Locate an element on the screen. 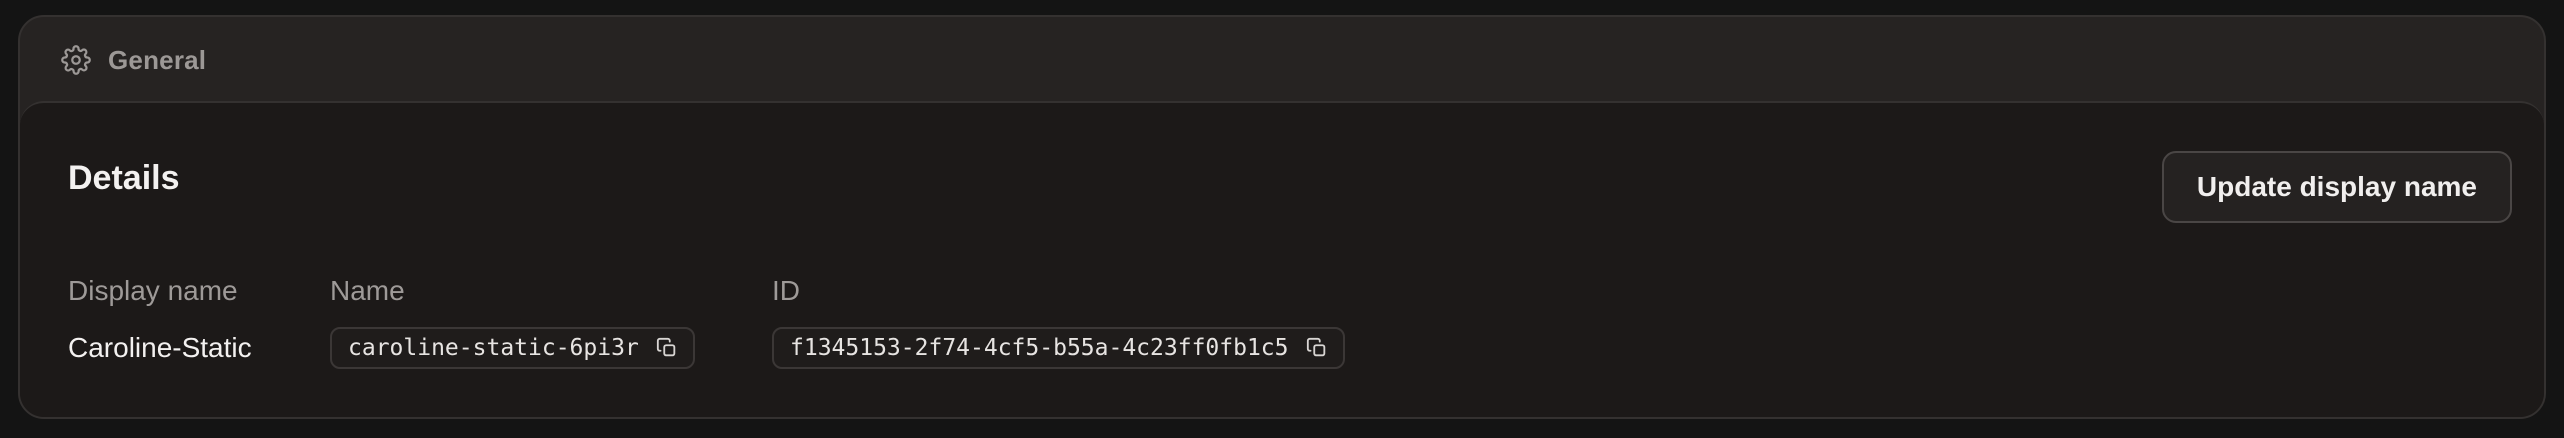 This screenshot has width=2564, height=438. id-label: ID is located at coordinates (786, 290).